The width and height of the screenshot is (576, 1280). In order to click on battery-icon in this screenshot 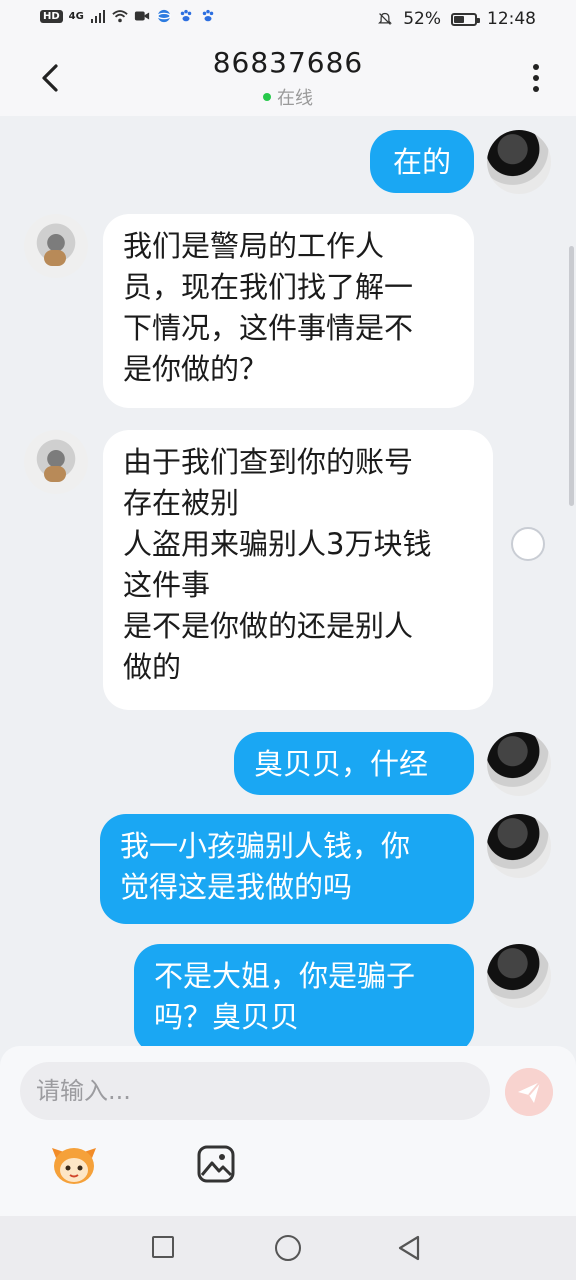, I will do `click(465, 19)`.